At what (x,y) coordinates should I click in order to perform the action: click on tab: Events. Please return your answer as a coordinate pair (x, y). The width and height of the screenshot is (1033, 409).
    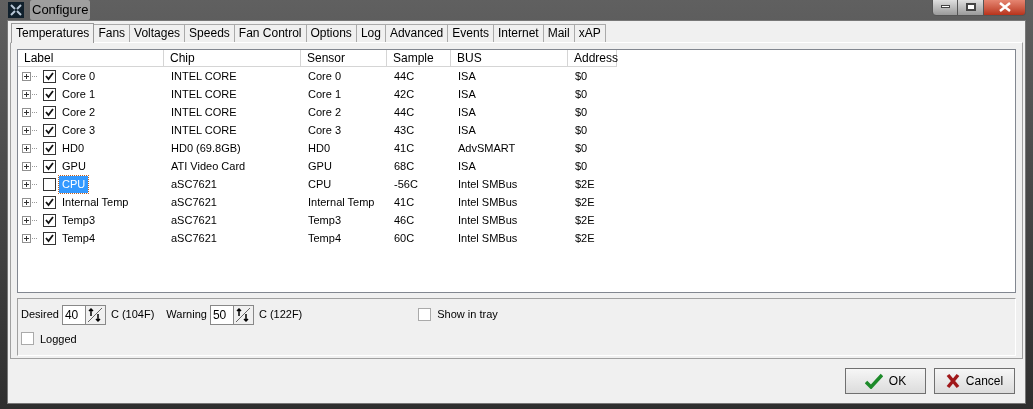
    Looking at the image, I should click on (471, 32).